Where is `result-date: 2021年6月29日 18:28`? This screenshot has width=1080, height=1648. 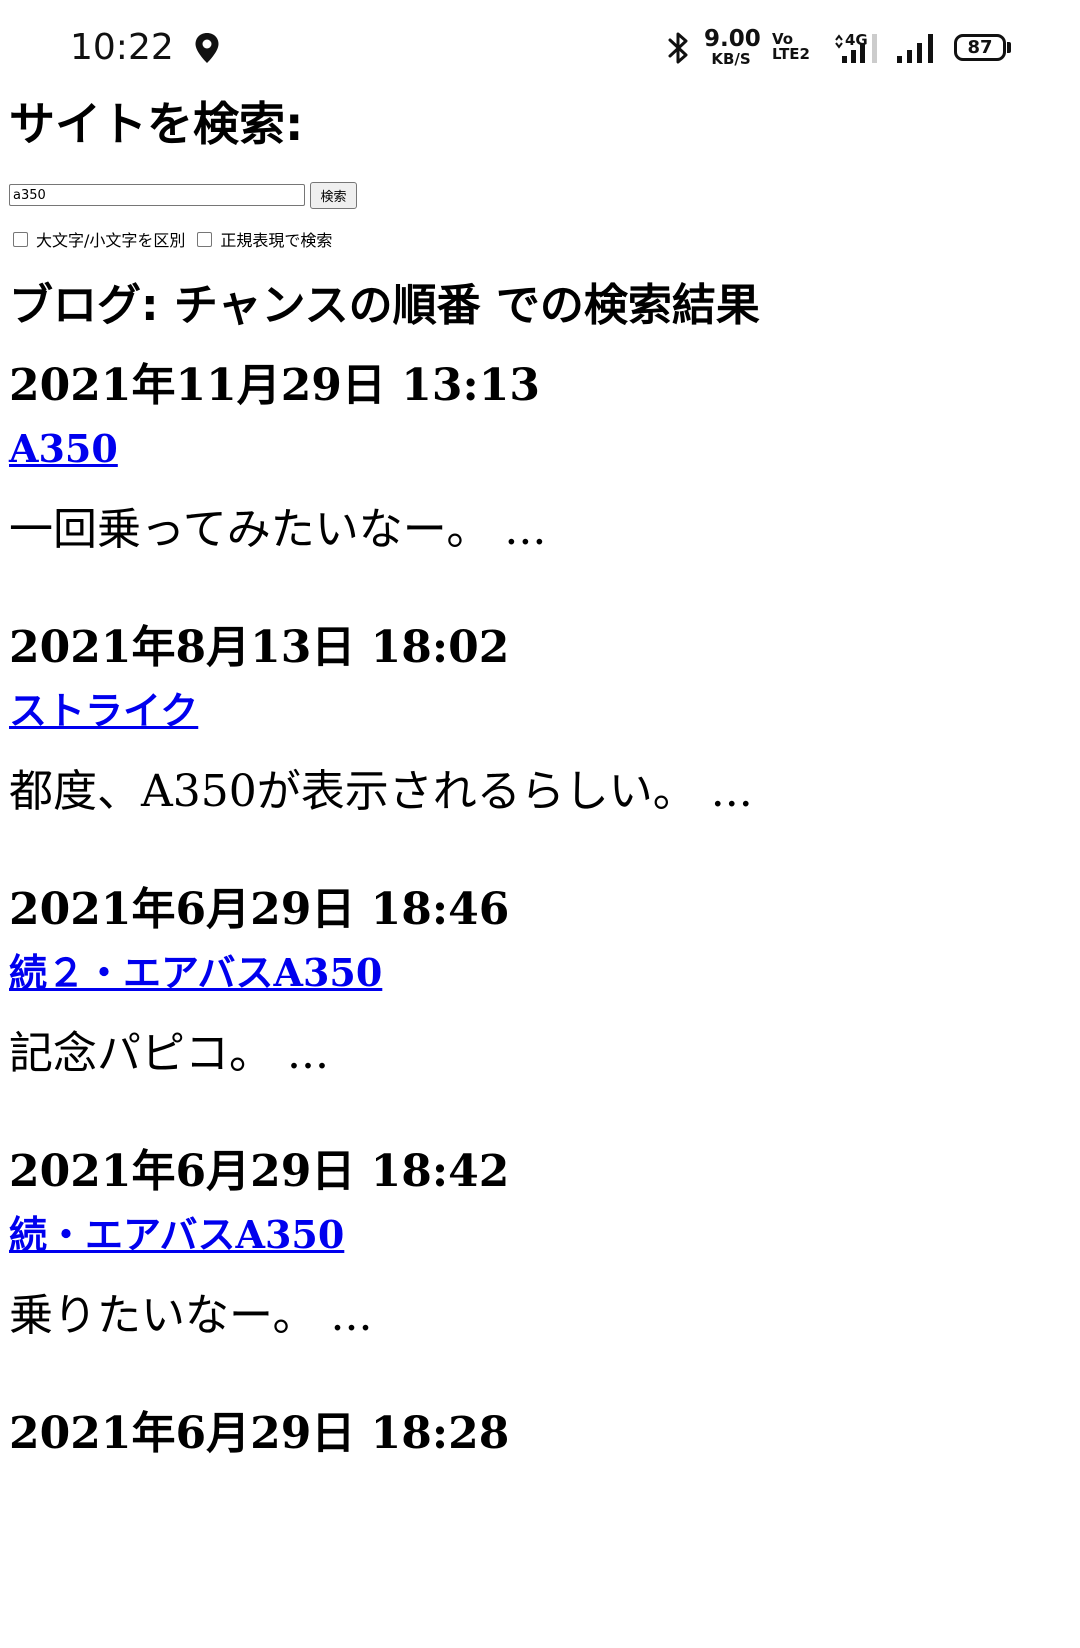
result-date: 2021年6月29日 18:28 is located at coordinates (259, 1433).